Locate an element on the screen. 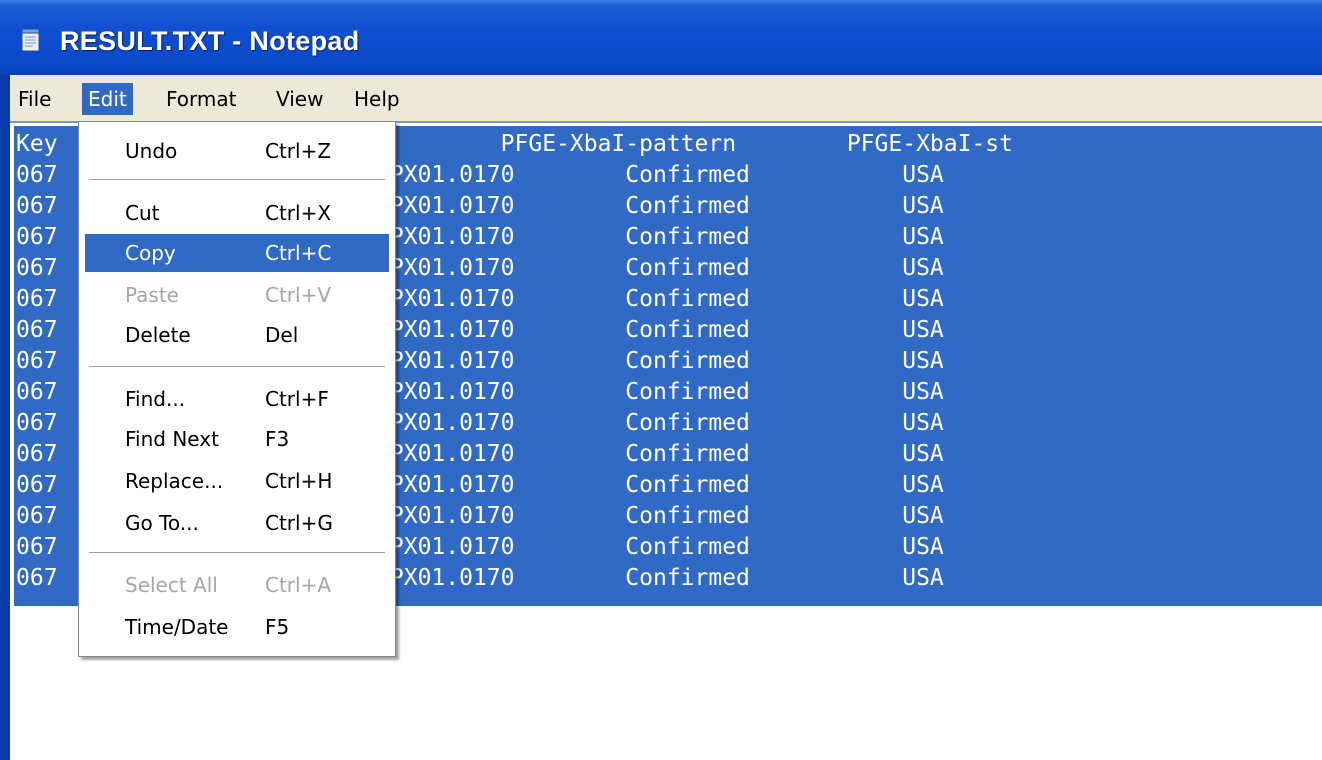 The width and height of the screenshot is (1322, 760). menu-item-shortcut: Ctrl+G is located at coordinates (299, 523).